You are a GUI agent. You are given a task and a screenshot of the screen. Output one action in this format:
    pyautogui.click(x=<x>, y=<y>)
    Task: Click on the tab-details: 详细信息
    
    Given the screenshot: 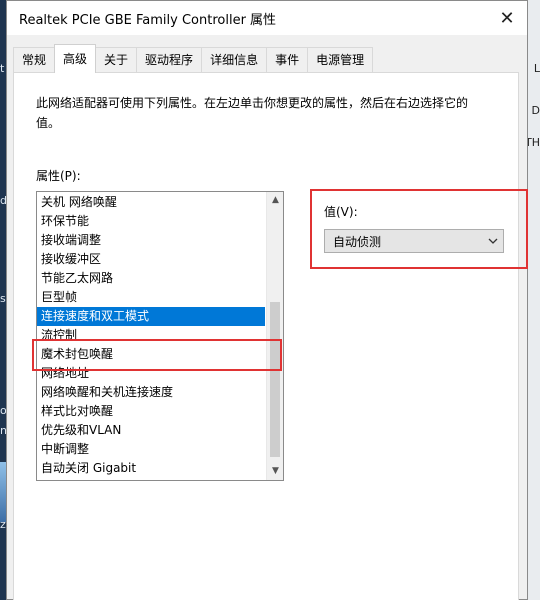 What is the action you would take?
    pyautogui.click(x=234, y=60)
    